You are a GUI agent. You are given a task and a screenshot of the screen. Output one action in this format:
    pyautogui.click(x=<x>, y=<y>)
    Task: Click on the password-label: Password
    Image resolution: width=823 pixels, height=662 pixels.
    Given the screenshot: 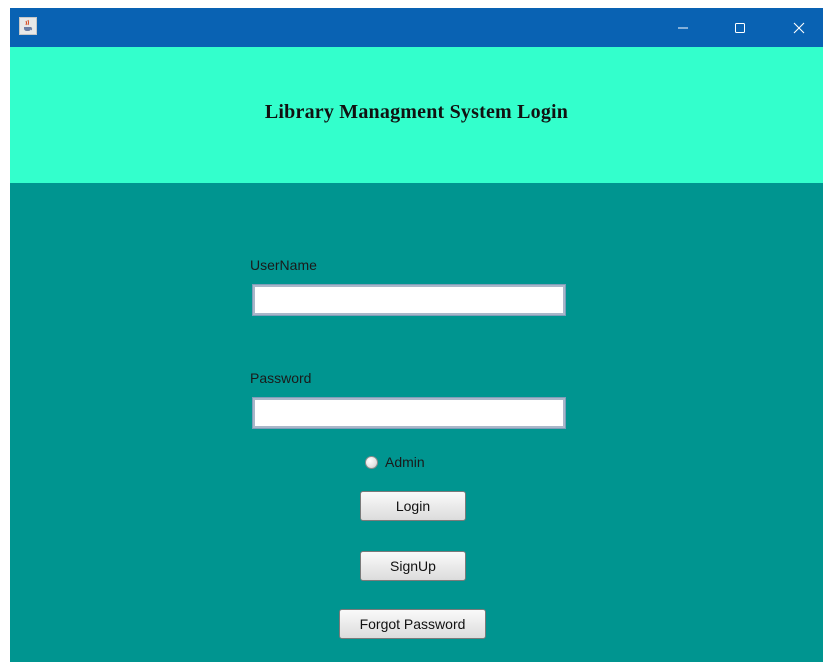 What is the action you would take?
    pyautogui.click(x=281, y=378)
    